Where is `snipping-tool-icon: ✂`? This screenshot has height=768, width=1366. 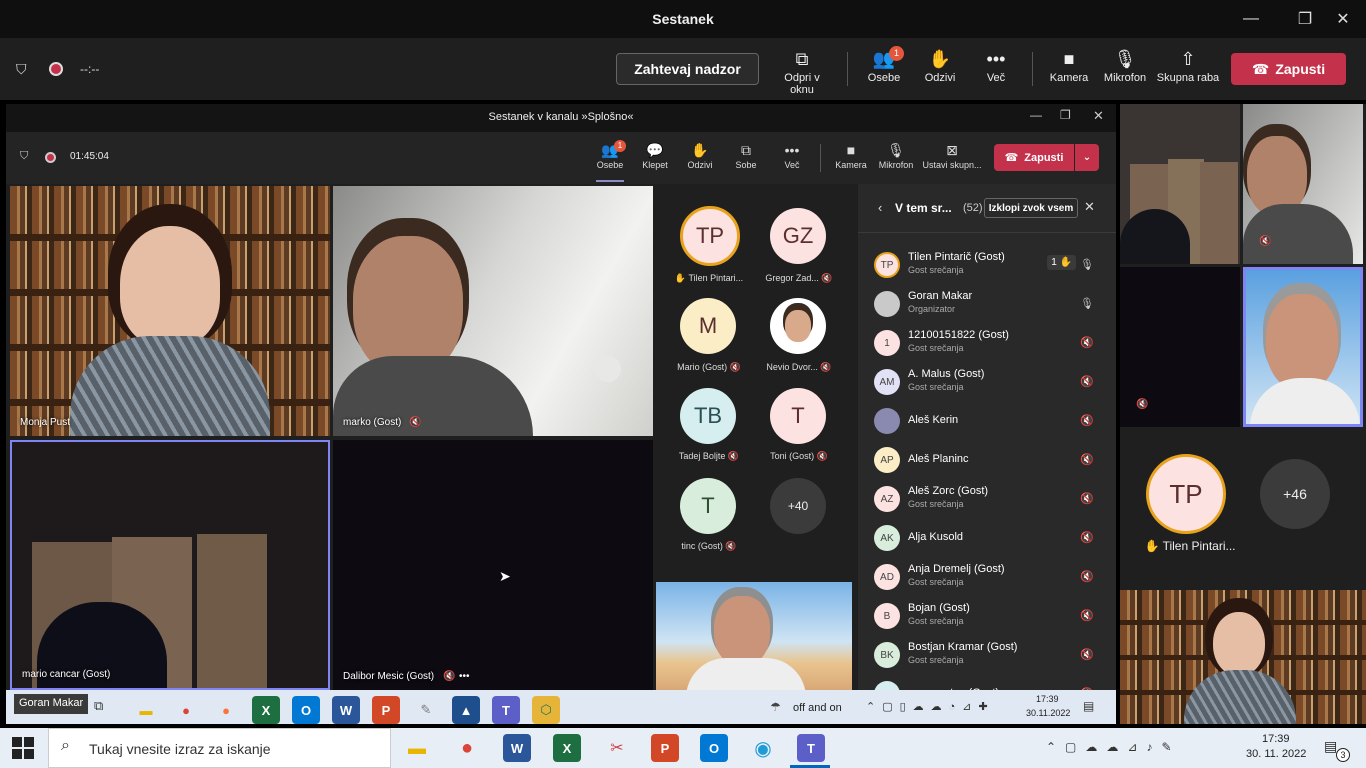 snipping-tool-icon: ✂ is located at coordinates (617, 748).